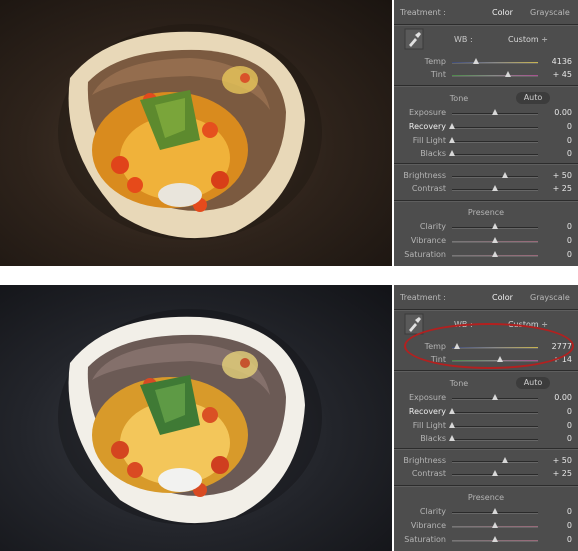  Describe the element at coordinates (414, 39) in the screenshot. I see `eyedropper-icon` at that location.